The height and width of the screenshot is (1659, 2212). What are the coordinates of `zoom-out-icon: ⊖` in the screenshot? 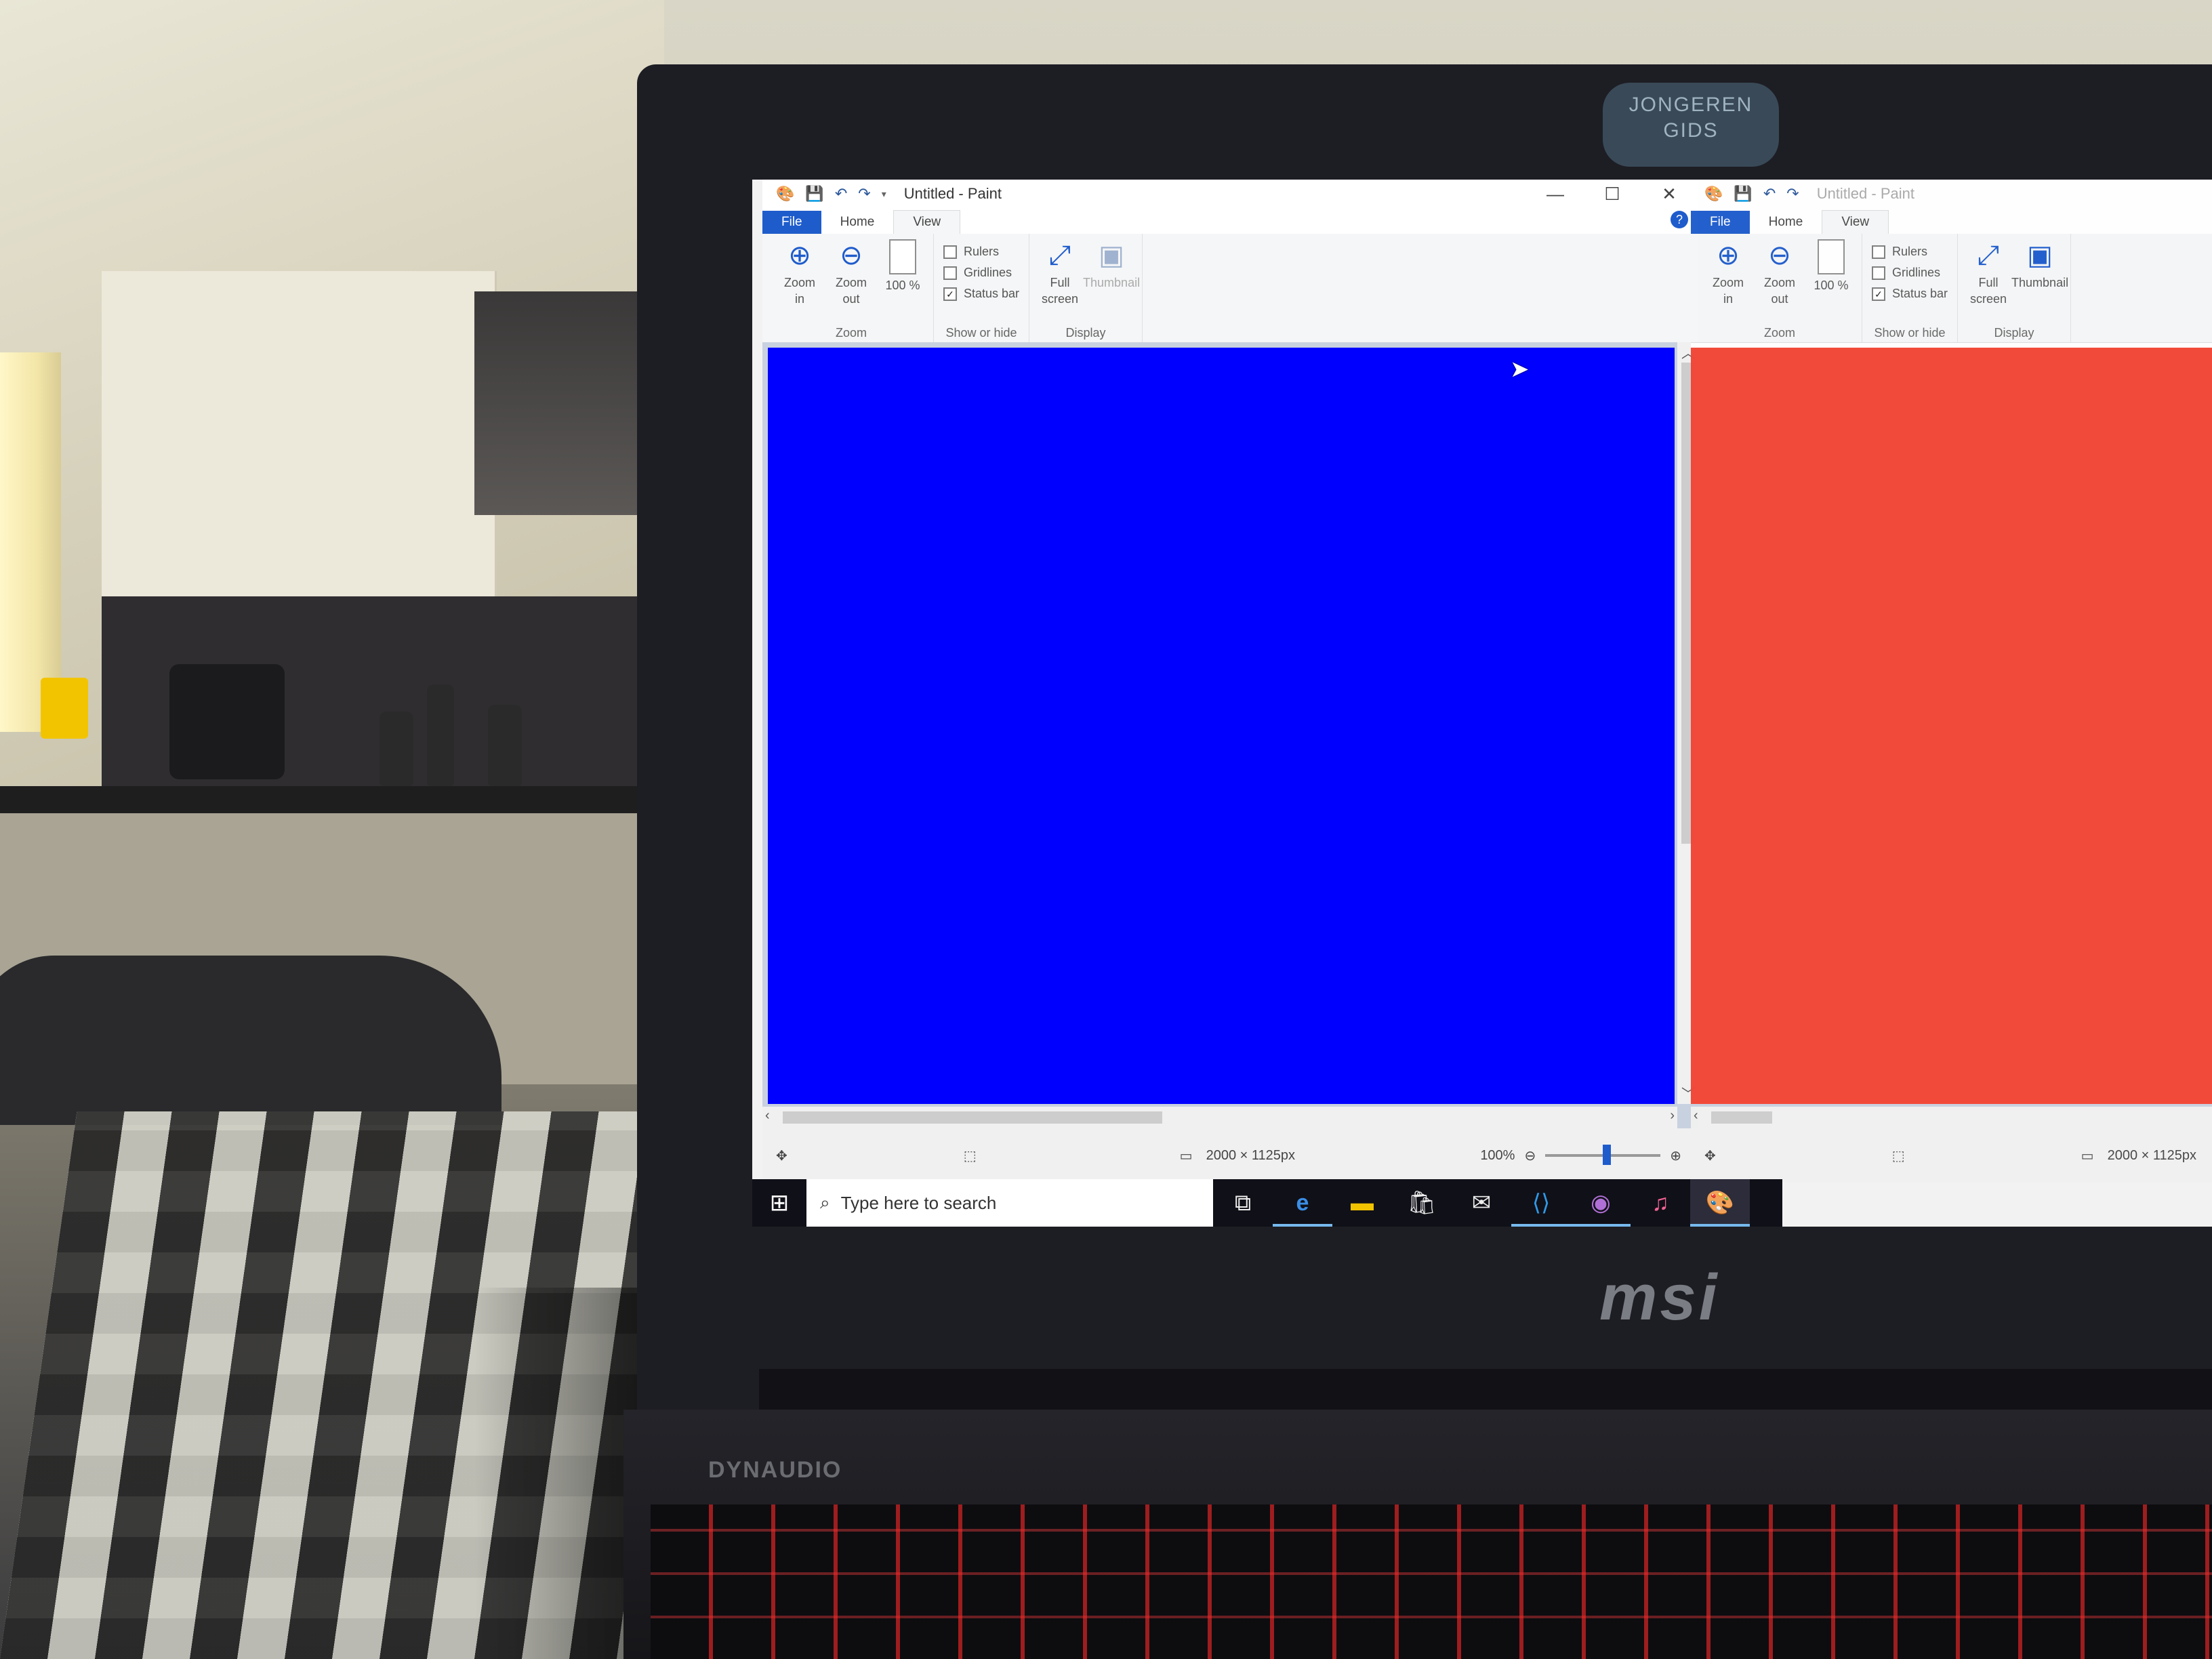 It's located at (1779, 255).